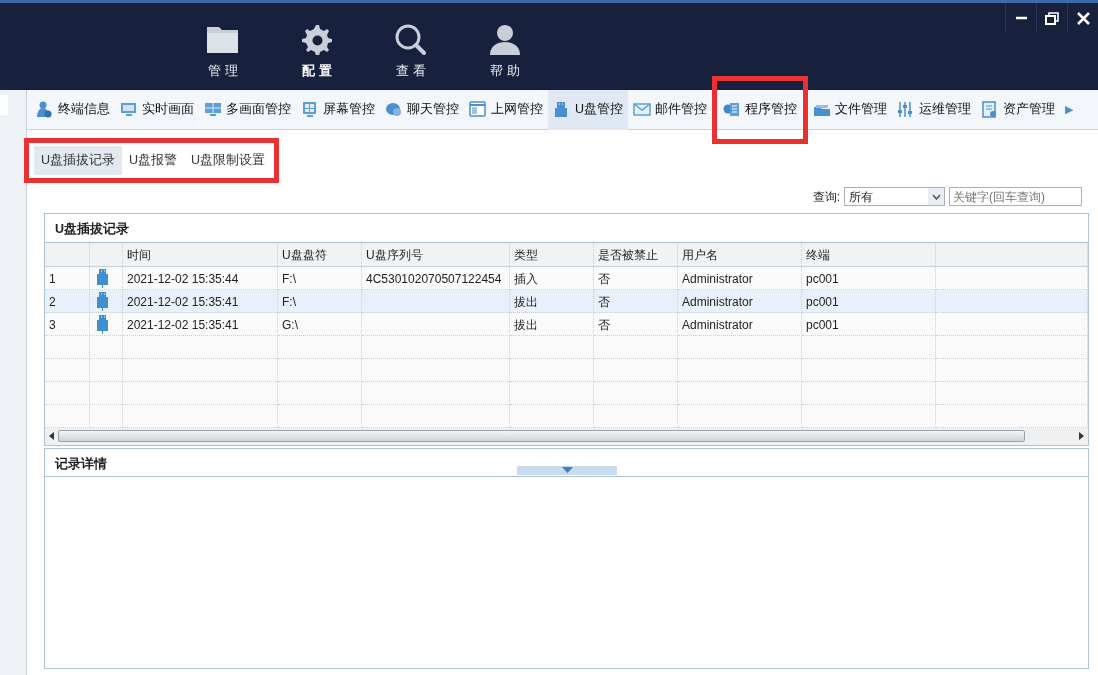 The width and height of the screenshot is (1098, 675). I want to click on browser-window-icon, so click(478, 109).